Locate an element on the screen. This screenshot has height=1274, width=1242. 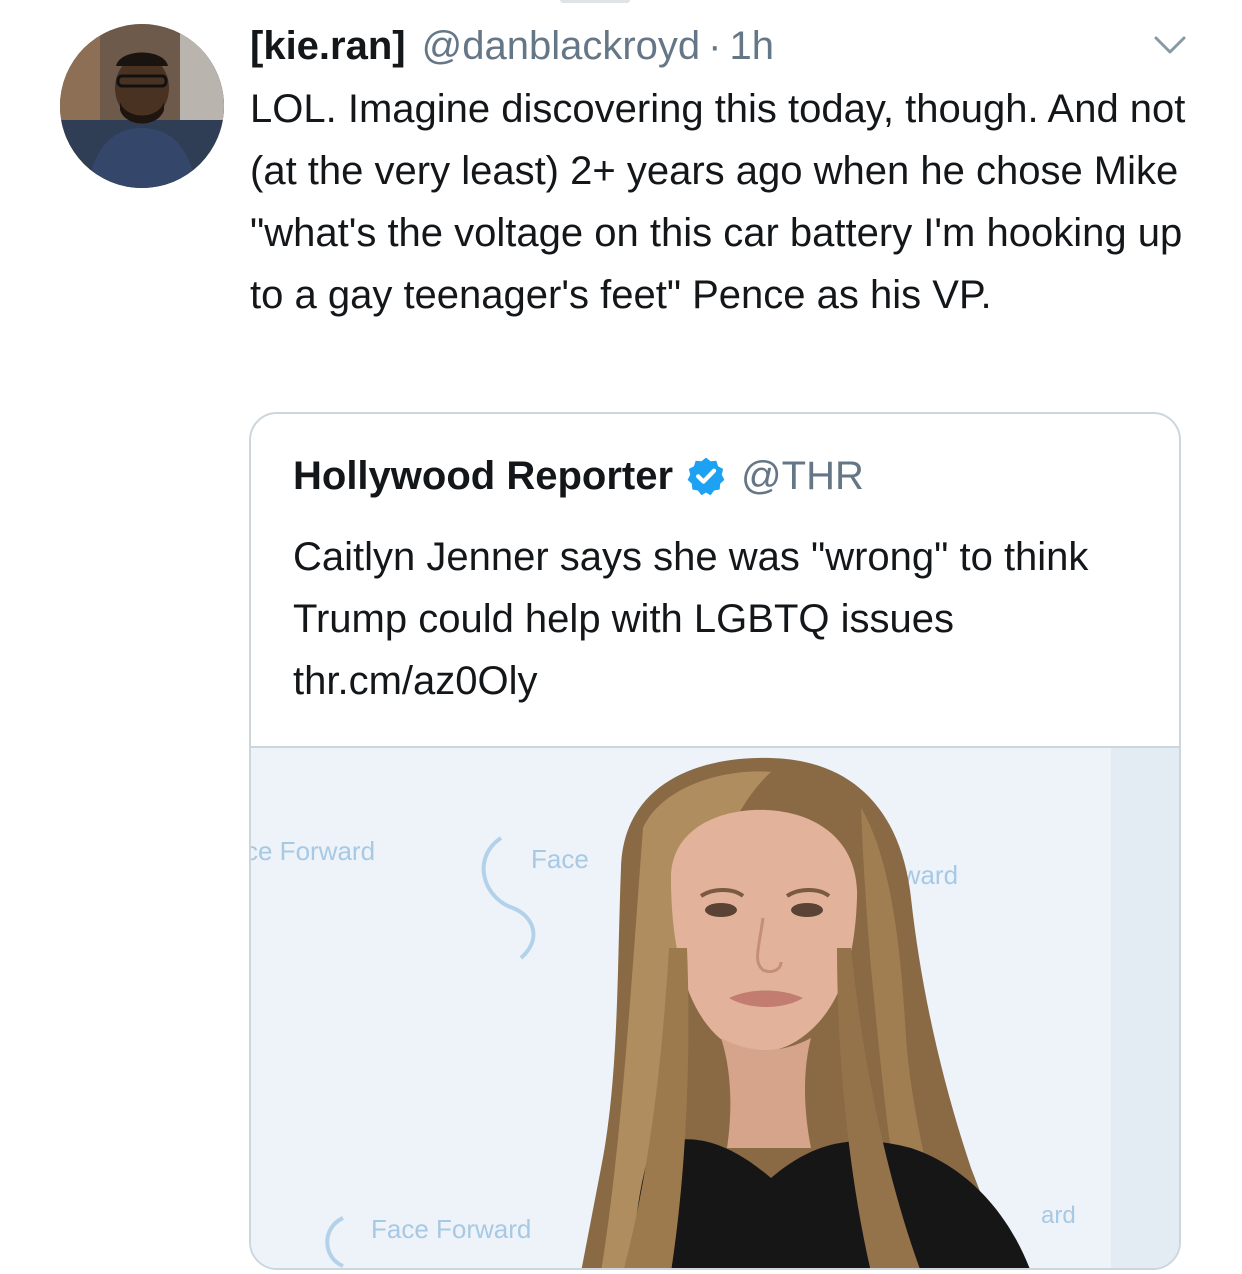
verified-badge-icon is located at coordinates (706, 476).